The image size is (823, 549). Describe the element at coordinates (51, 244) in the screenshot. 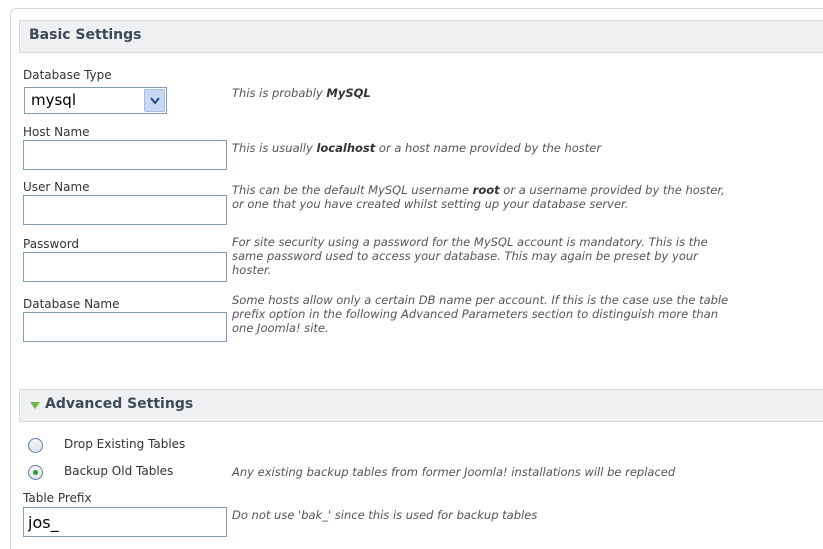

I see `password-label: Password` at that location.